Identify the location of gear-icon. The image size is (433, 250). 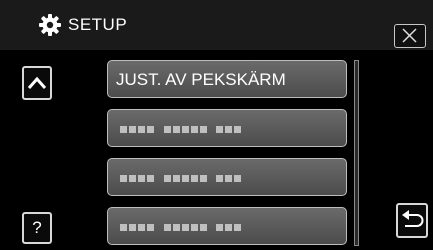
(50, 25).